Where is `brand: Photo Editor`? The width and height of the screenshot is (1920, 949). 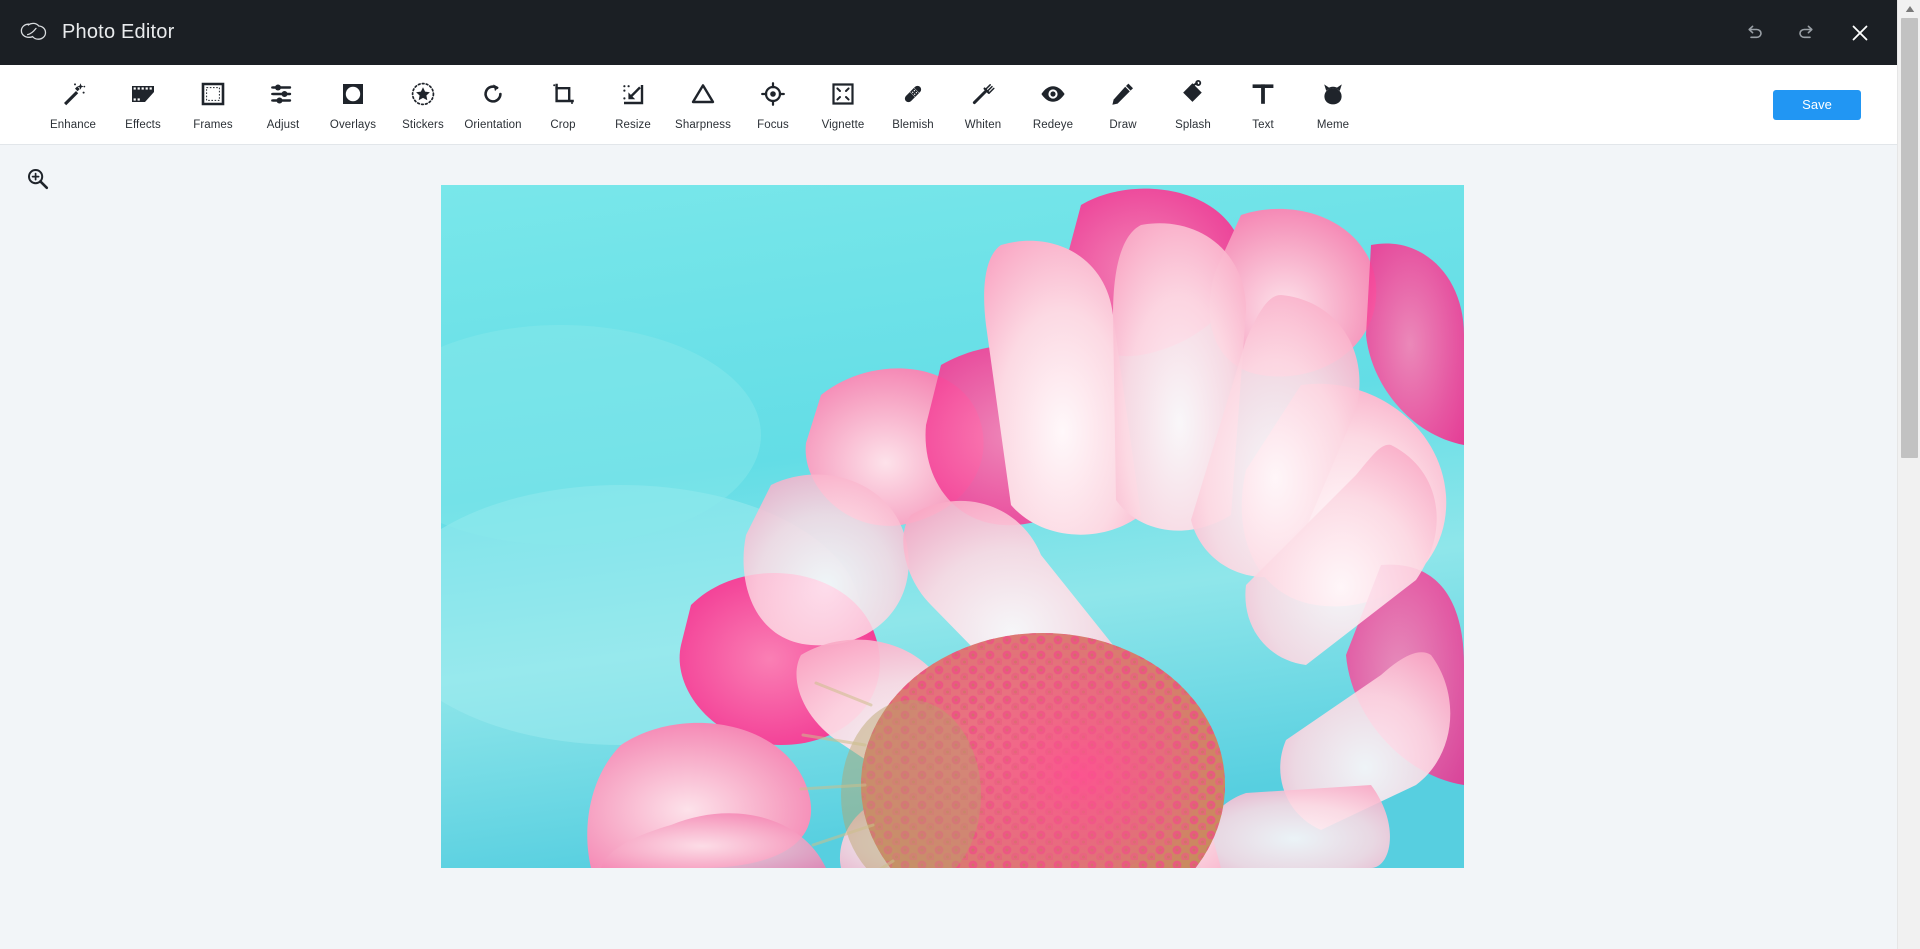 brand: Photo Editor is located at coordinates (96, 33).